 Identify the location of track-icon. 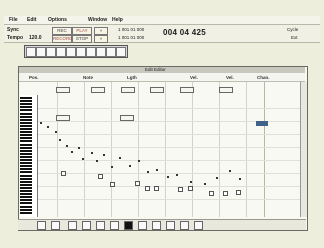
(114, 225).